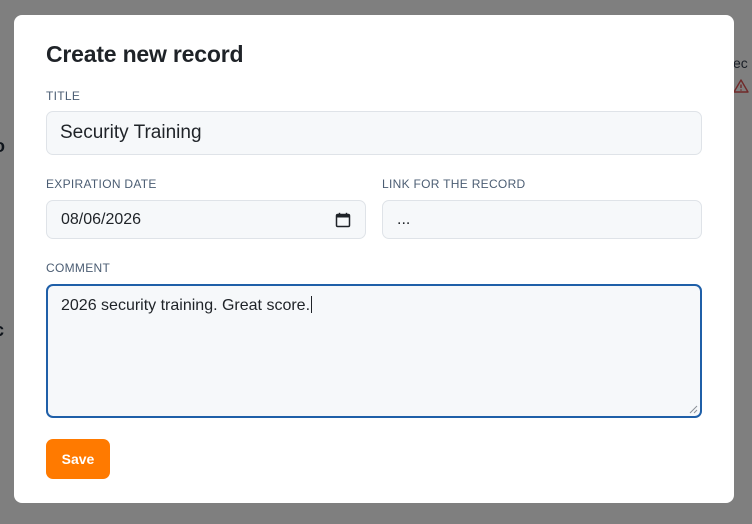  I want to click on comment-textarea-value: 2026 security training. Great score., so click(186, 305).